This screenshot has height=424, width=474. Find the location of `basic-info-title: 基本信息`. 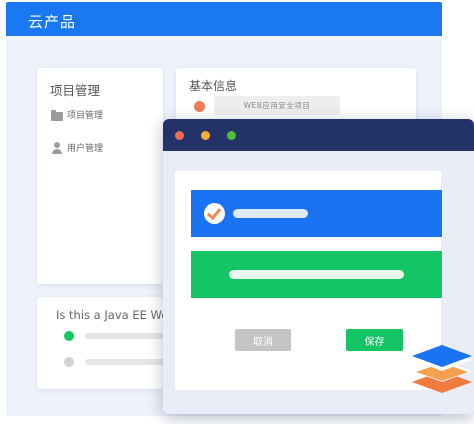

basic-info-title: 基本信息 is located at coordinates (213, 86).